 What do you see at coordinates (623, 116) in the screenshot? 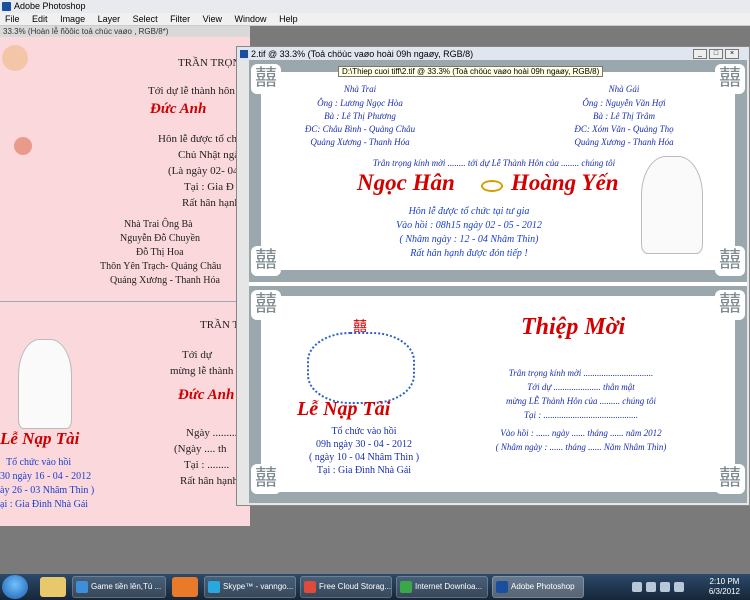
I see `bride-side-line: Bà : Lê Thị Trâm` at bounding box center [623, 116].